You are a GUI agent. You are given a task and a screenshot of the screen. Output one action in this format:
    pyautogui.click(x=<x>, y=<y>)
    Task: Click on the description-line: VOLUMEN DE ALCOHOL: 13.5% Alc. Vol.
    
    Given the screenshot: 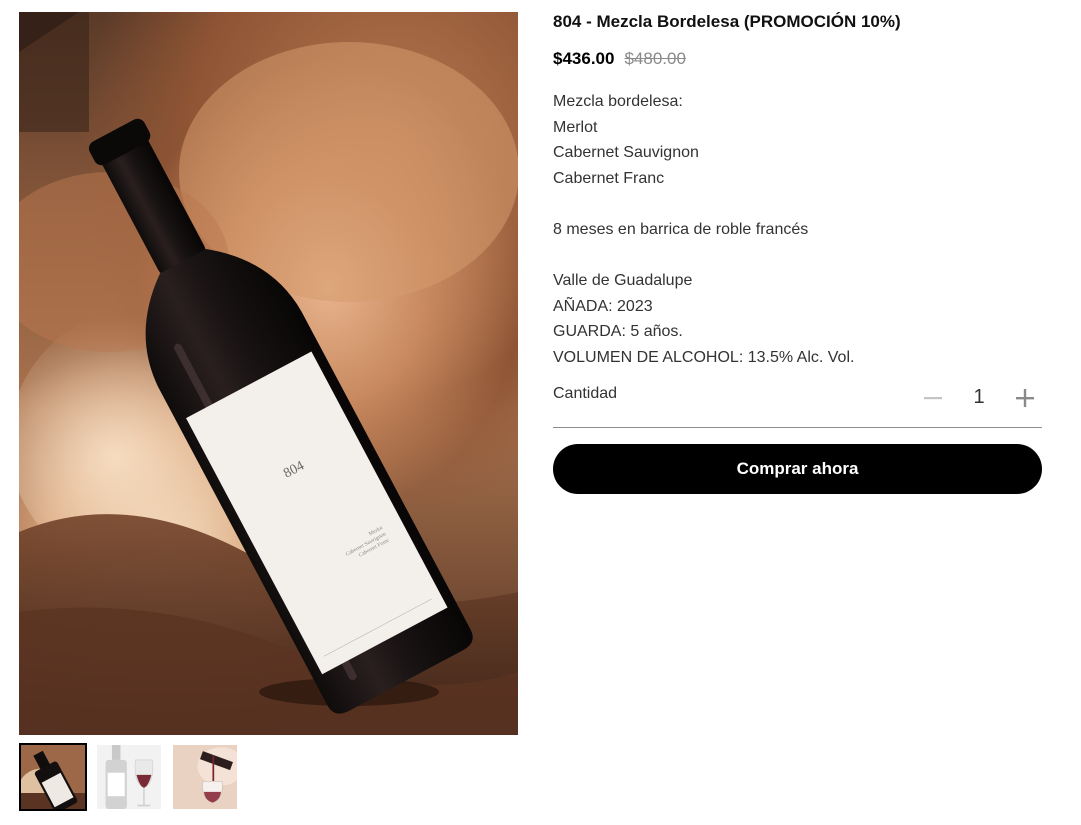 What is the action you would take?
    pyautogui.click(x=704, y=357)
    